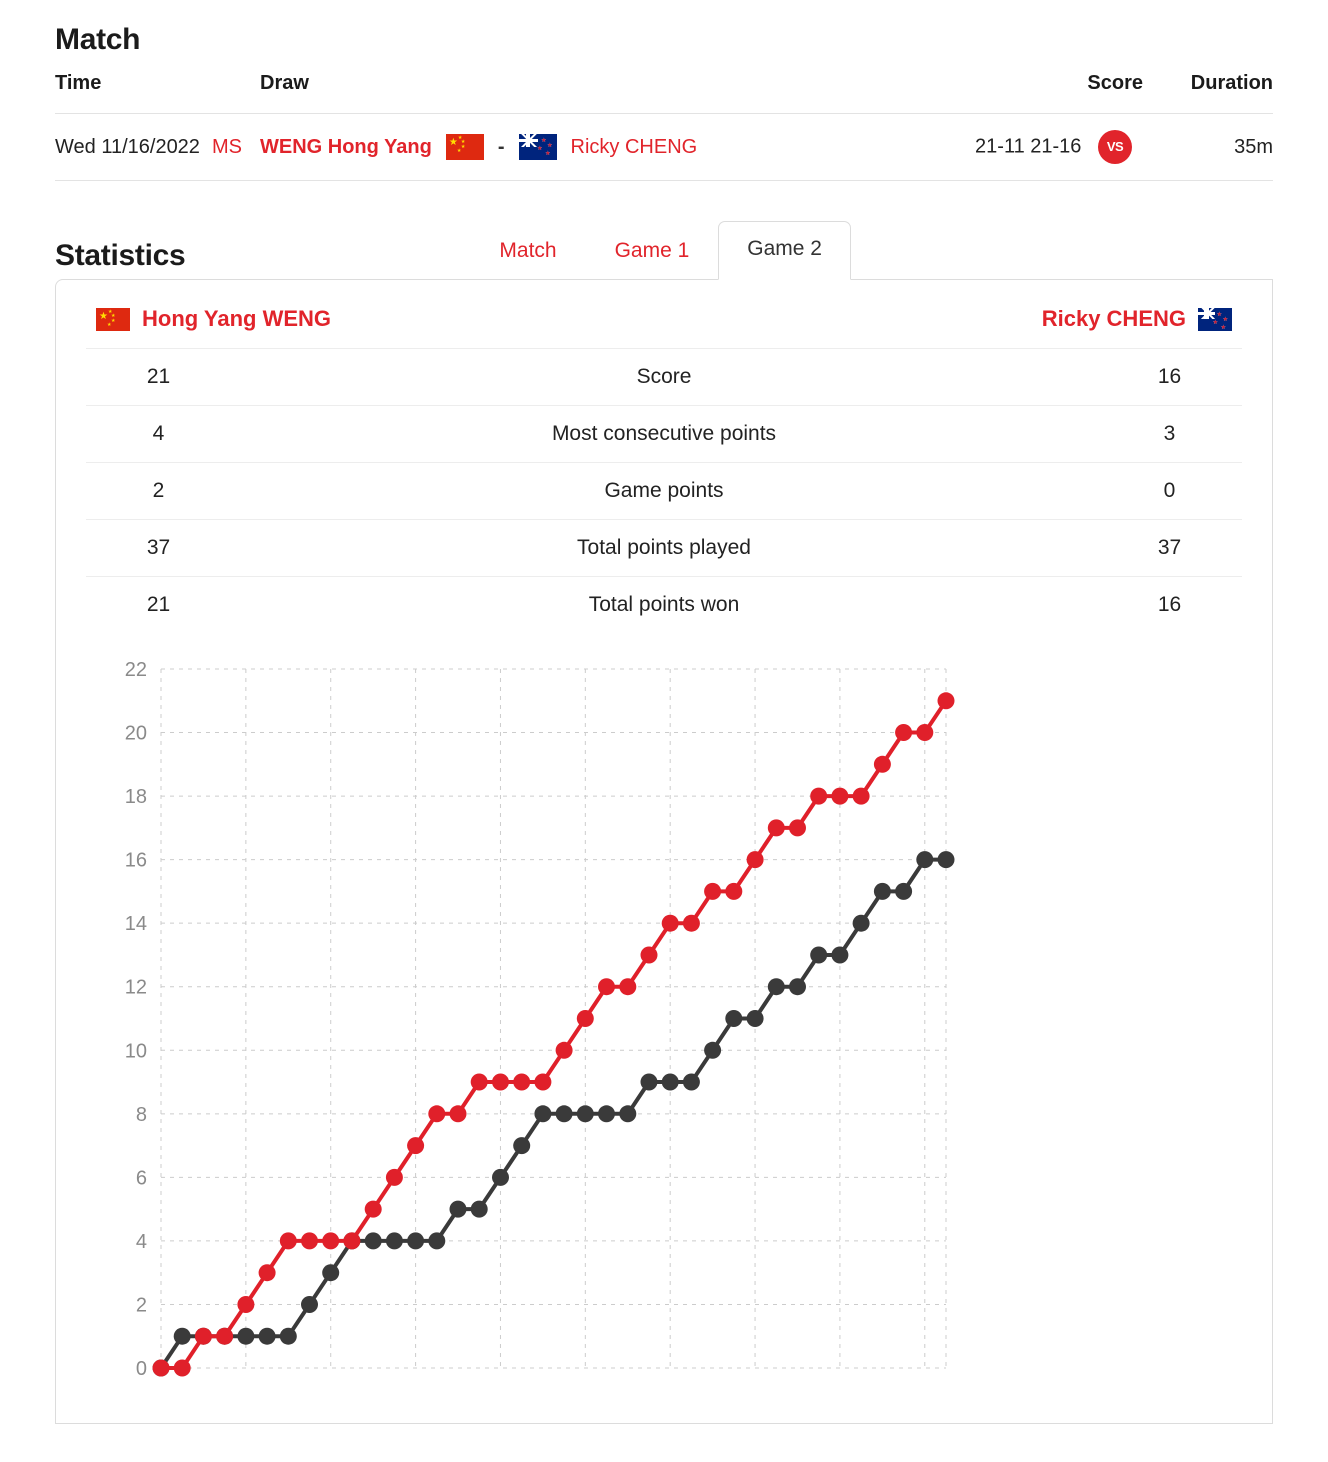 Image resolution: width=1328 pixels, height=1462 pixels. What do you see at coordinates (634, 147) in the screenshot?
I see `player-two-link: Ricky CHENG` at bounding box center [634, 147].